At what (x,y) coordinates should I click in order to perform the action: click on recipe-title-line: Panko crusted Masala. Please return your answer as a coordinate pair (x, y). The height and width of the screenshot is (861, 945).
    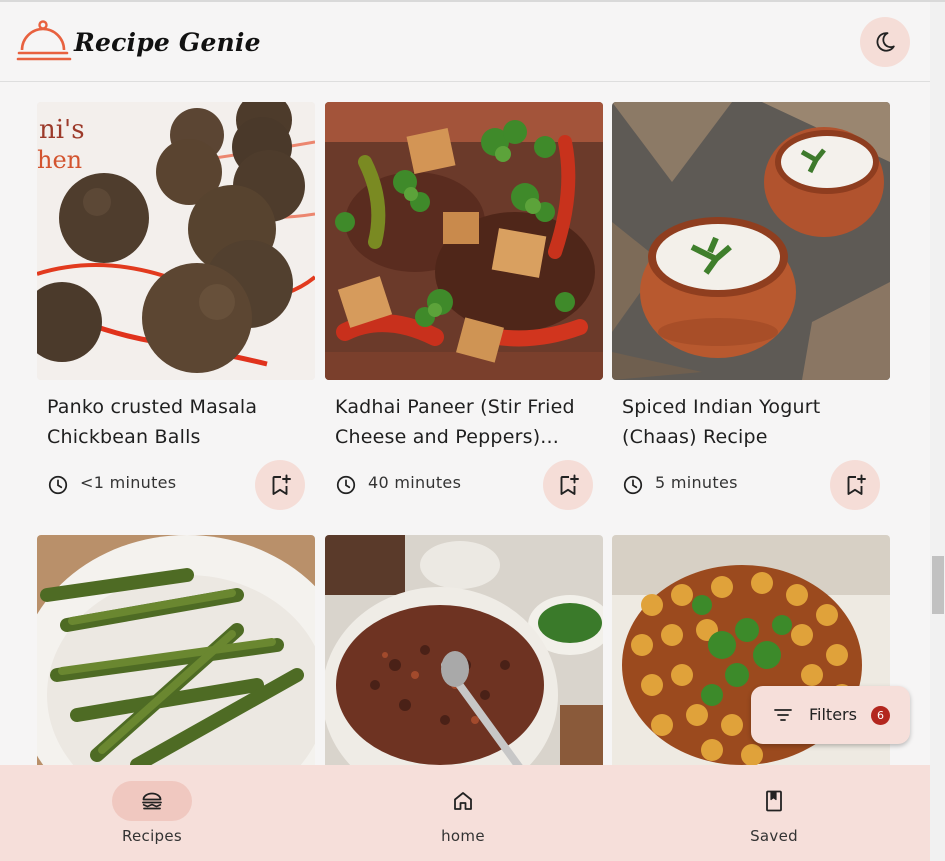
    Looking at the image, I should click on (152, 407).